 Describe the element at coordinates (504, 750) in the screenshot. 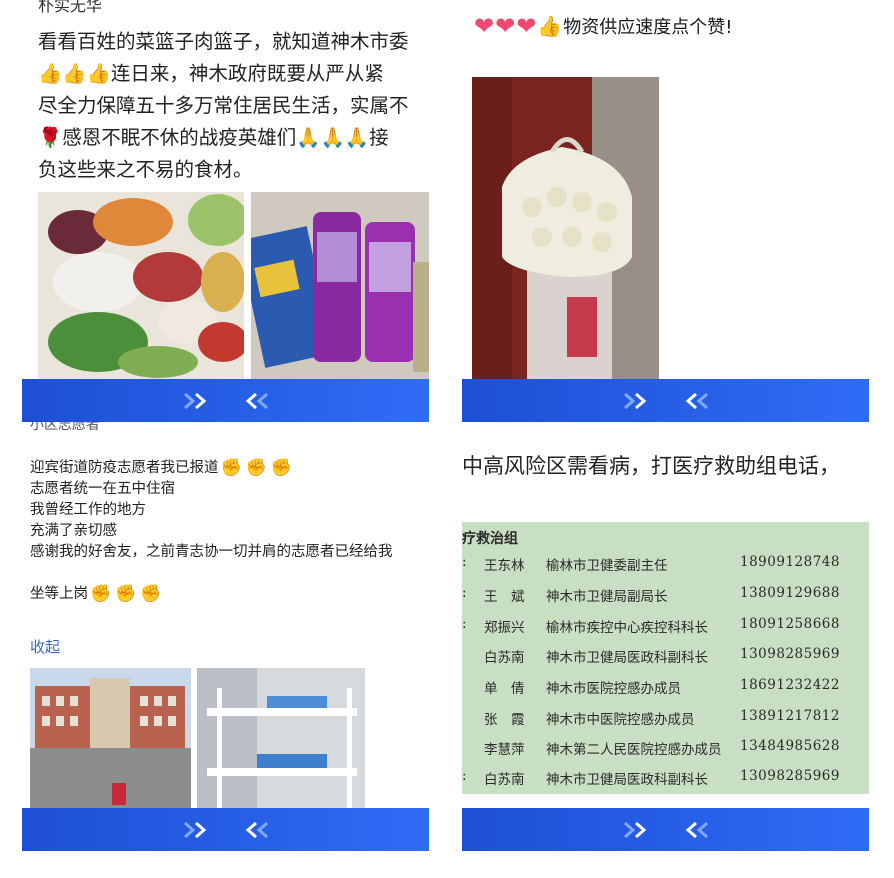

I see `contact-name: 李慧萍` at that location.